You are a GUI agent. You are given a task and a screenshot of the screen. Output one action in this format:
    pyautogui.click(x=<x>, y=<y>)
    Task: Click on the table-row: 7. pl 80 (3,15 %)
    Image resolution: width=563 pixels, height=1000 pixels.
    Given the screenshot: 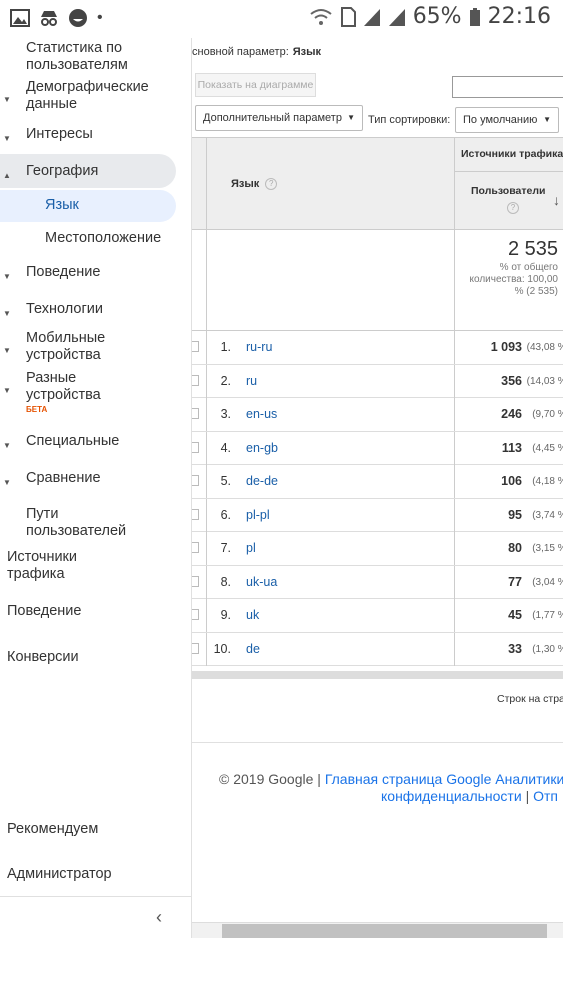 What is the action you would take?
    pyautogui.click(x=377, y=549)
    